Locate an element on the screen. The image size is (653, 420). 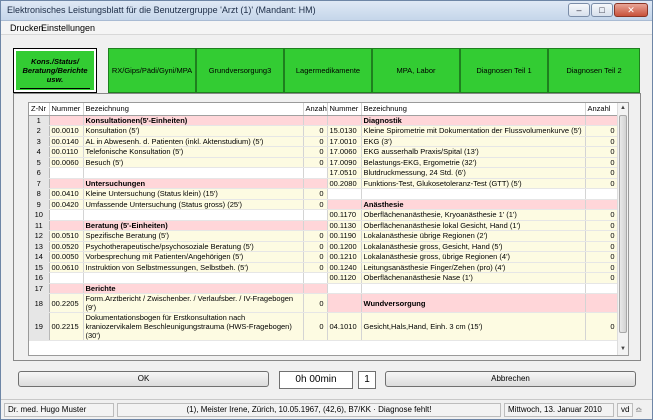
left-bezeichnung: Spezifische Beratung (5') is located at coordinates (193, 236).